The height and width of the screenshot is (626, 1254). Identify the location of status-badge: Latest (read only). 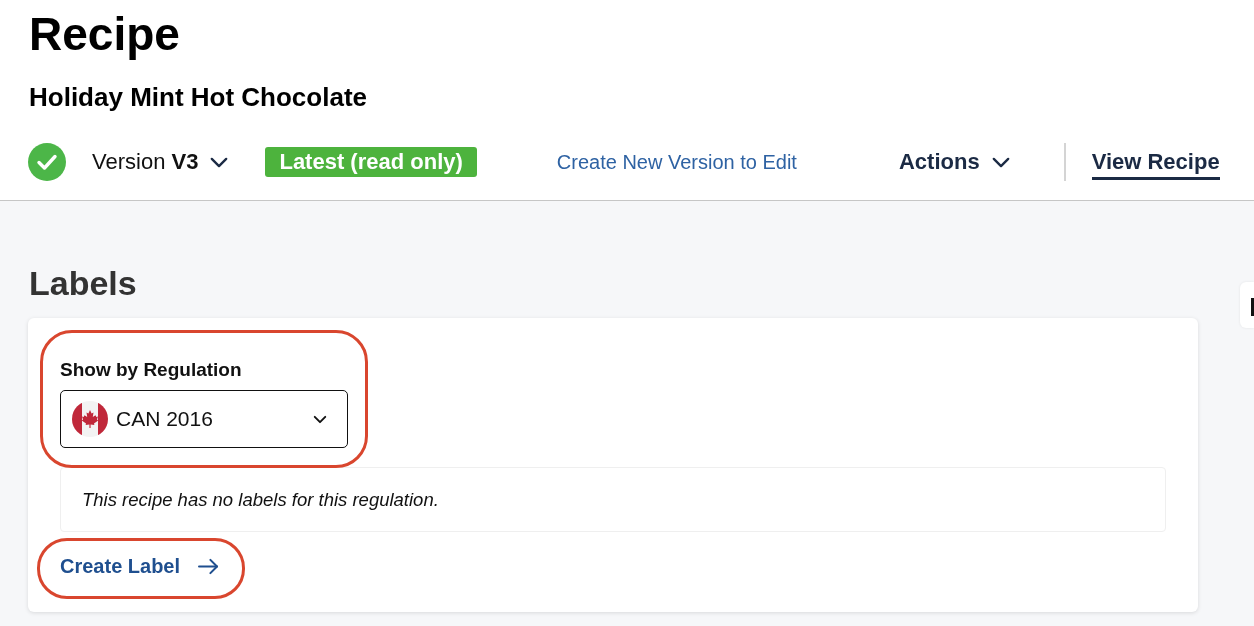
(371, 162).